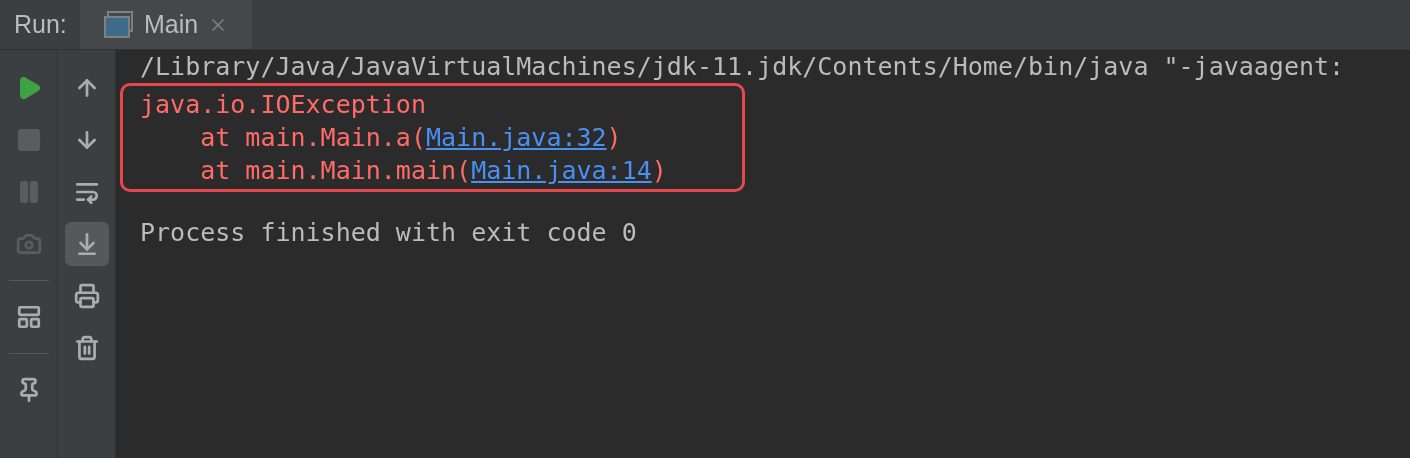  Describe the element at coordinates (389, 233) in the screenshot. I see `exit-message: Process finished with exit code 0` at that location.